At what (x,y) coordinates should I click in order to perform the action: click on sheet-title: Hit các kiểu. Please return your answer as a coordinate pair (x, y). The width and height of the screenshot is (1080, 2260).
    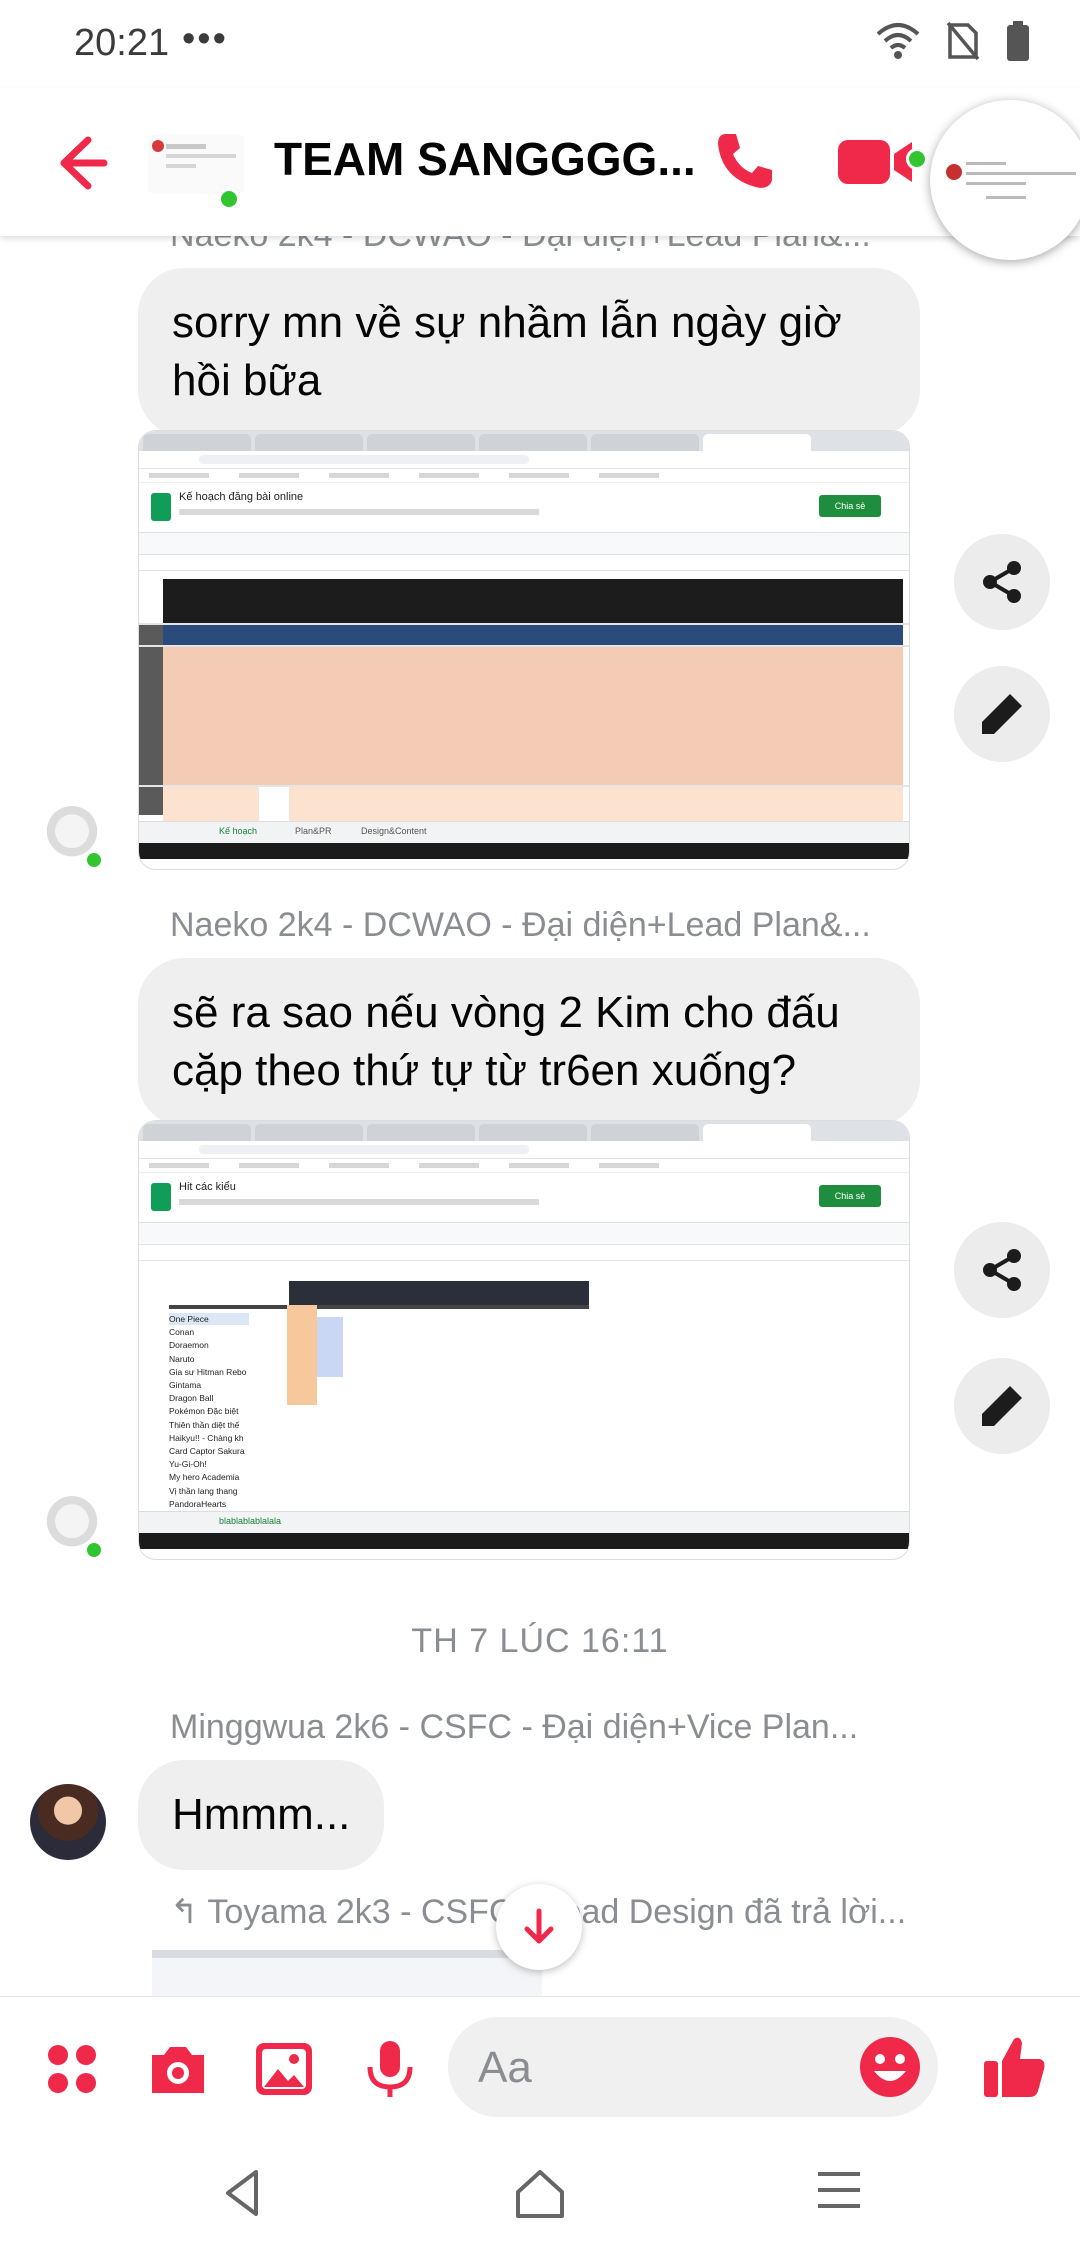
    Looking at the image, I should click on (207, 1187).